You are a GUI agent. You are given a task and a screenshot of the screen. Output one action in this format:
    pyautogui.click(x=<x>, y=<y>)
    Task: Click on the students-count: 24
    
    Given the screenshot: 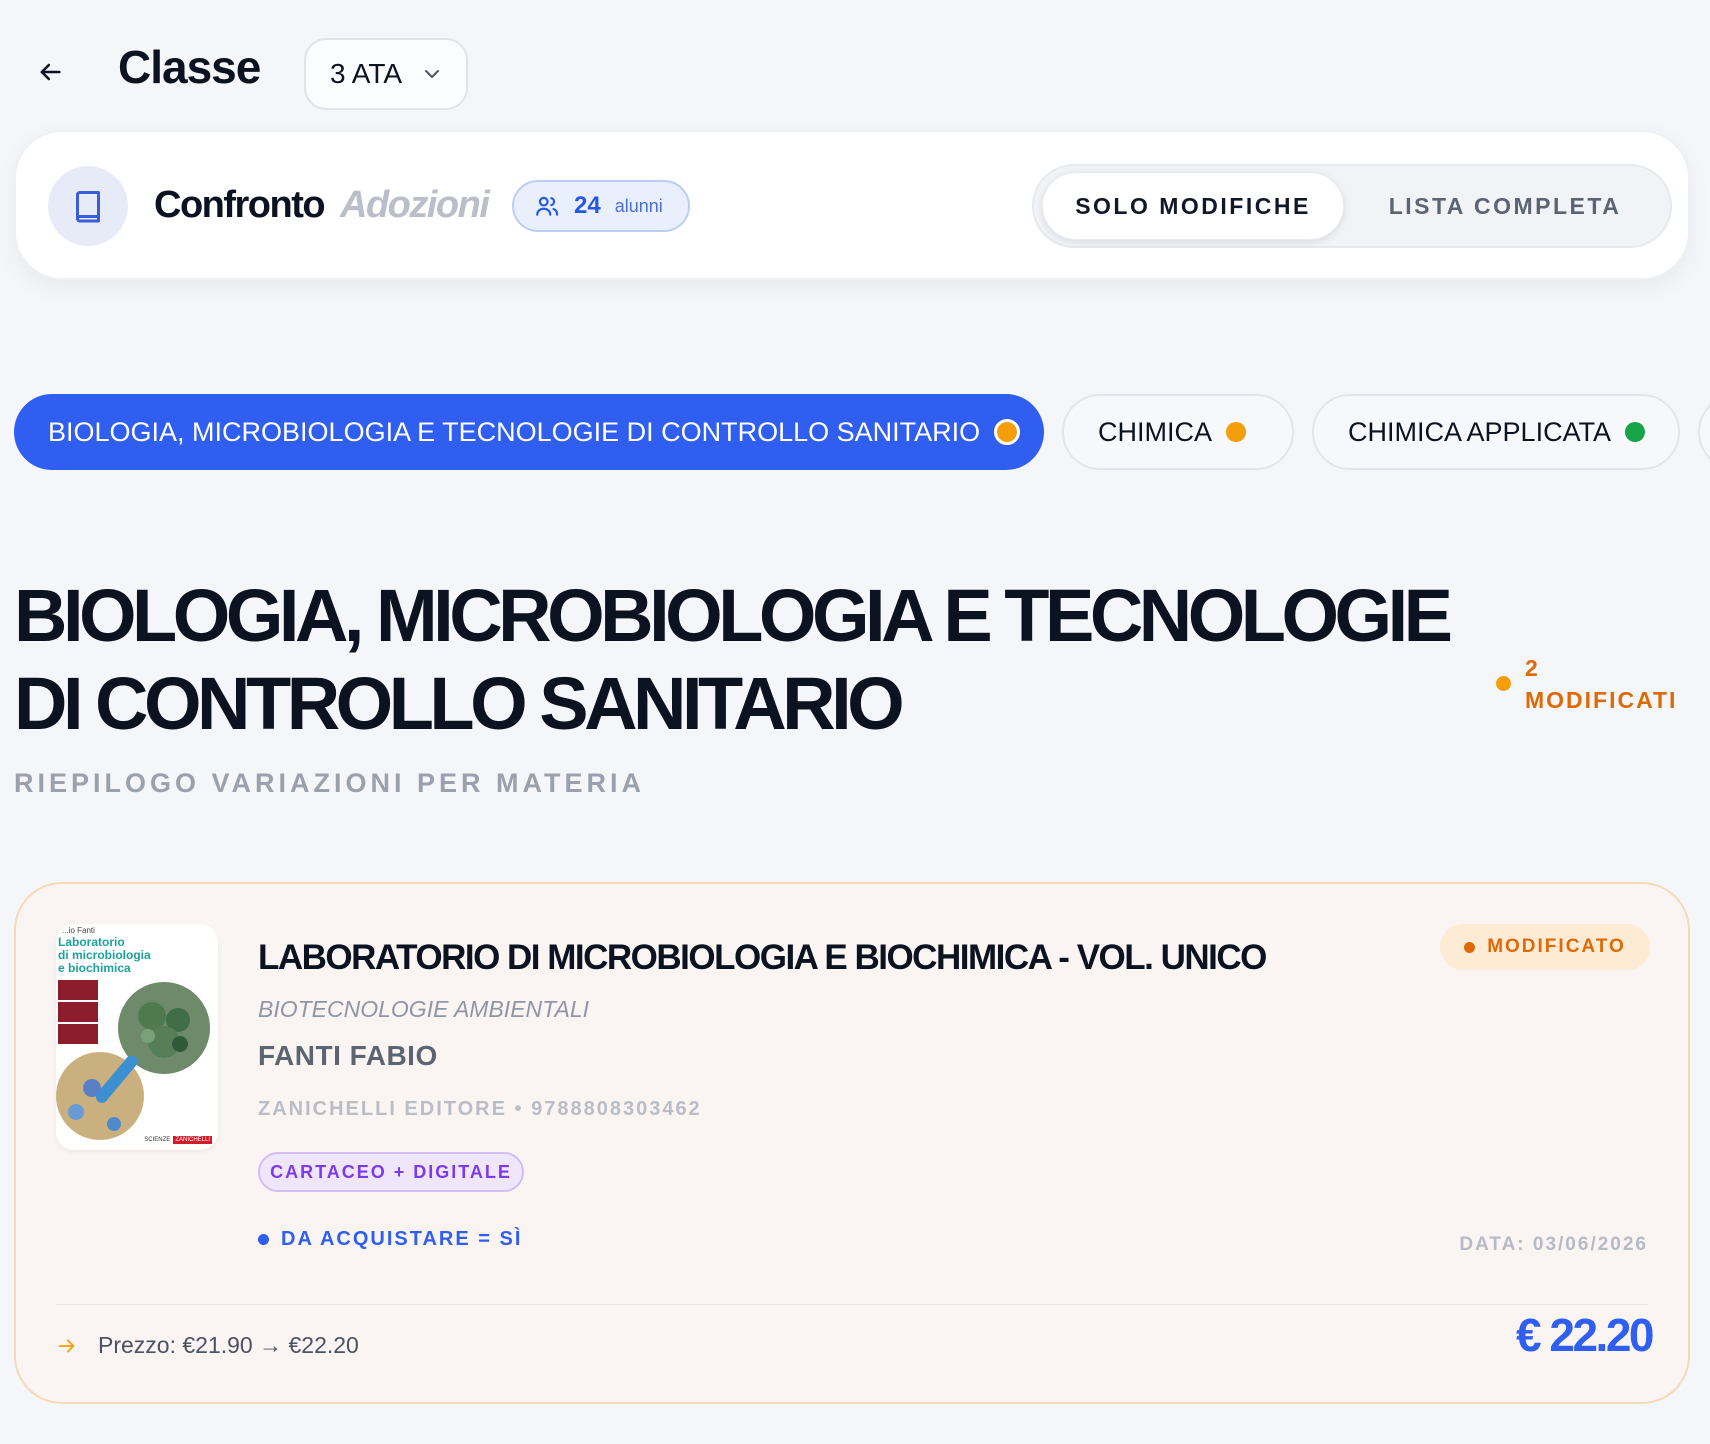 What is the action you would take?
    pyautogui.click(x=587, y=205)
    